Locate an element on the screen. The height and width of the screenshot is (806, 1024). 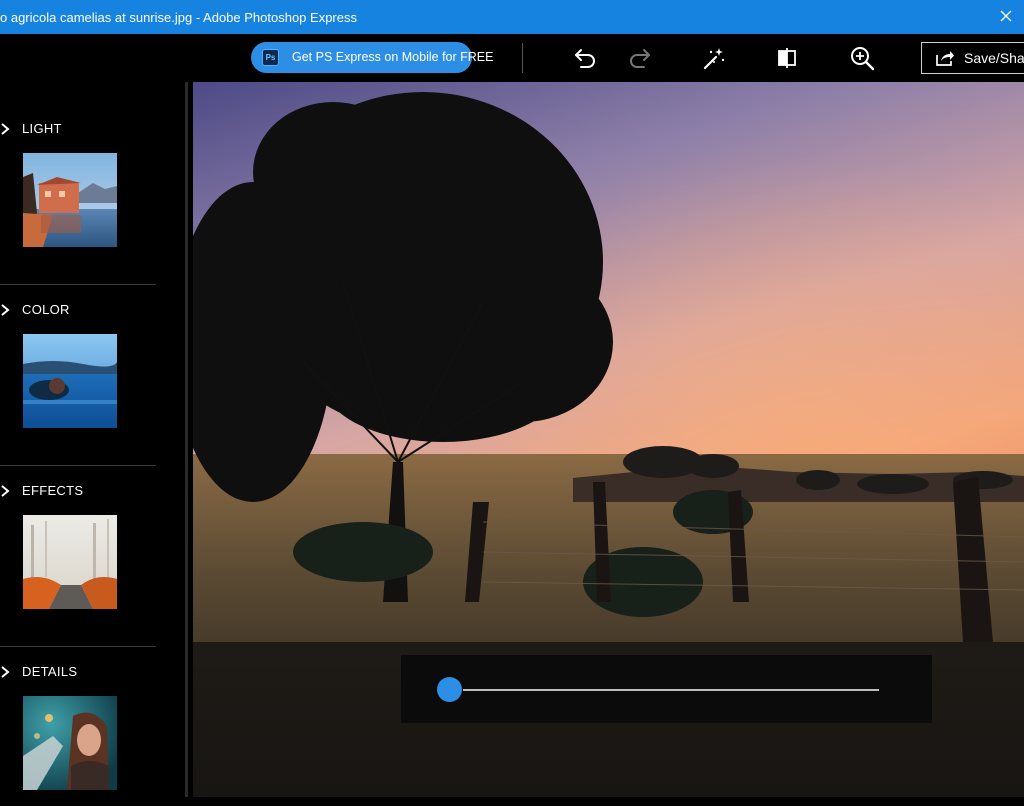
redo-button is located at coordinates (639, 58).